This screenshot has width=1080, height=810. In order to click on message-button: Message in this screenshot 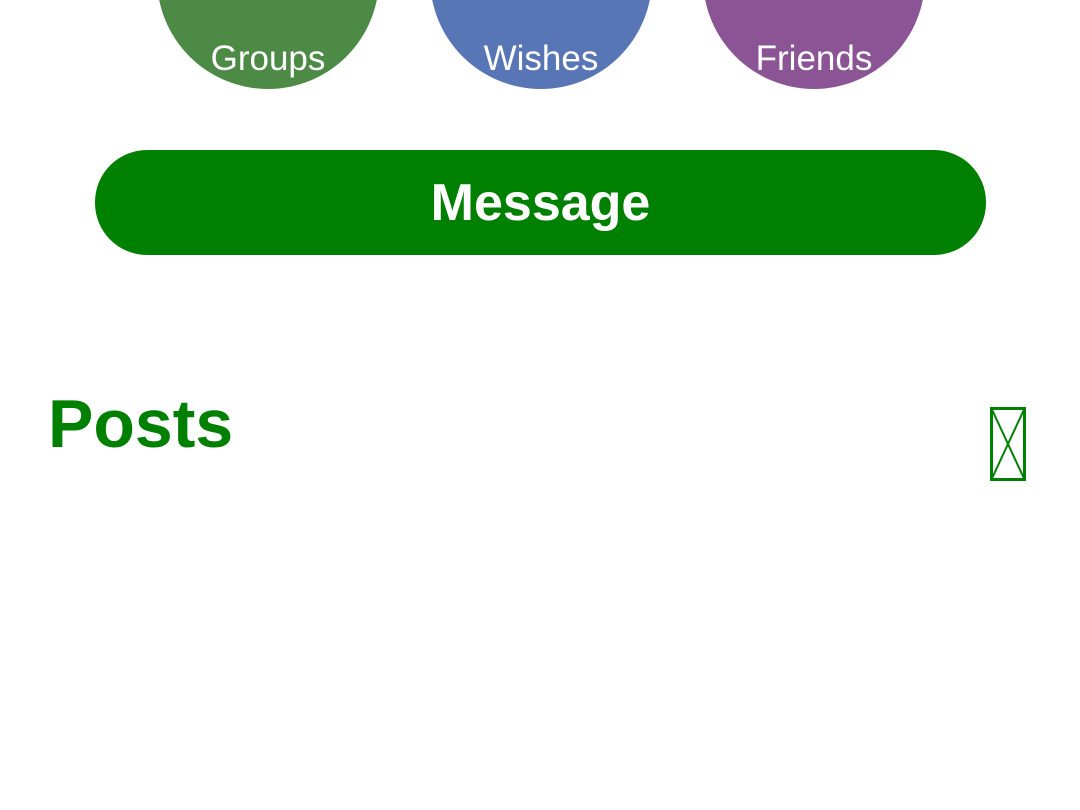, I will do `click(540, 202)`.